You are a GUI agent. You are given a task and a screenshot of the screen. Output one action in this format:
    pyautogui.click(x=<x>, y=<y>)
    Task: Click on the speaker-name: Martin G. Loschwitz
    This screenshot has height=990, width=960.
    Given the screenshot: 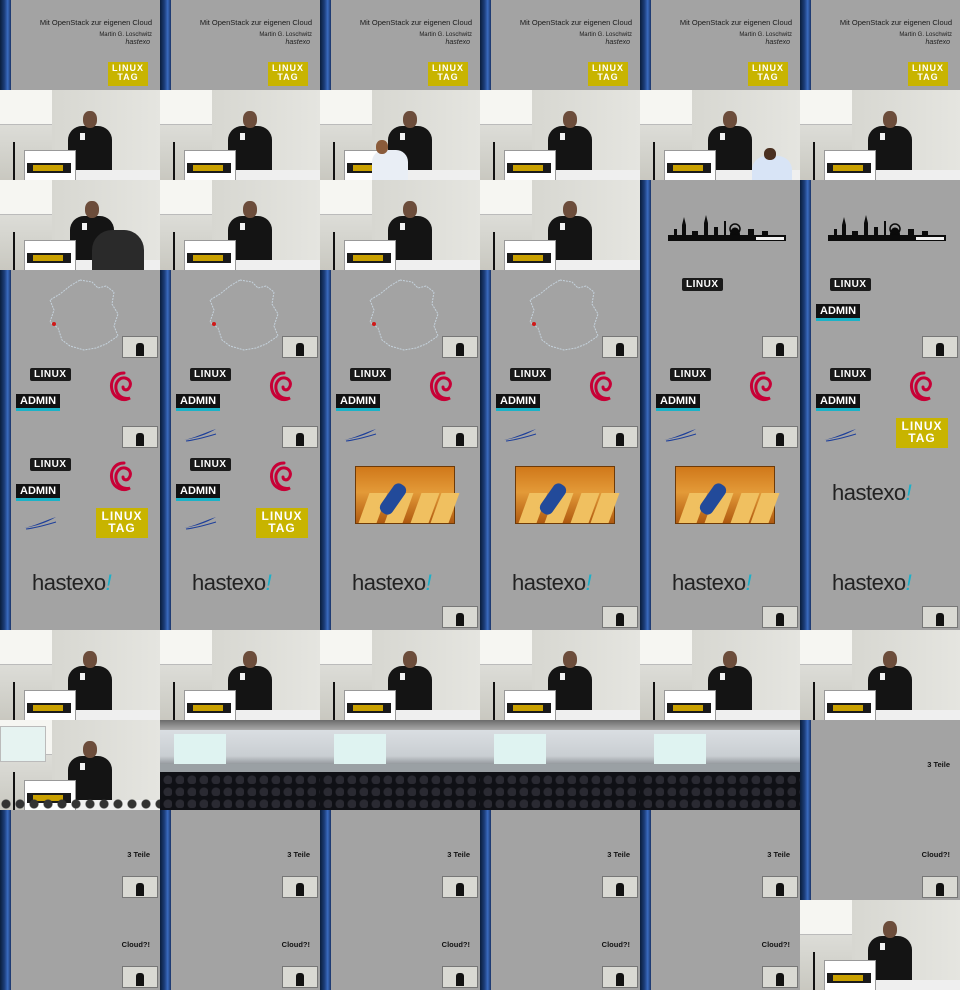 What is the action you would take?
    pyautogui.click(x=605, y=35)
    